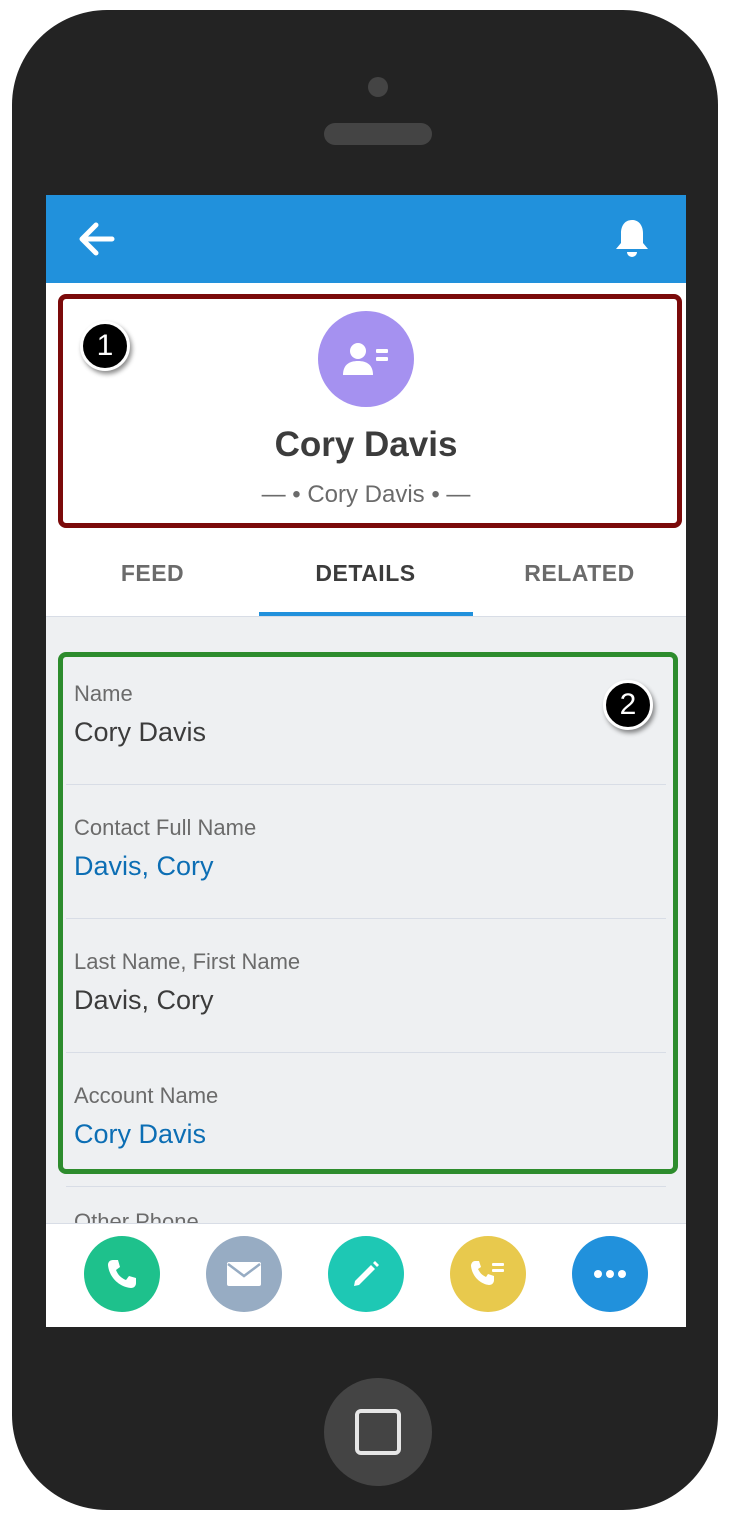 The width and height of the screenshot is (730, 1522). I want to click on home-square-icon, so click(378, 1432).